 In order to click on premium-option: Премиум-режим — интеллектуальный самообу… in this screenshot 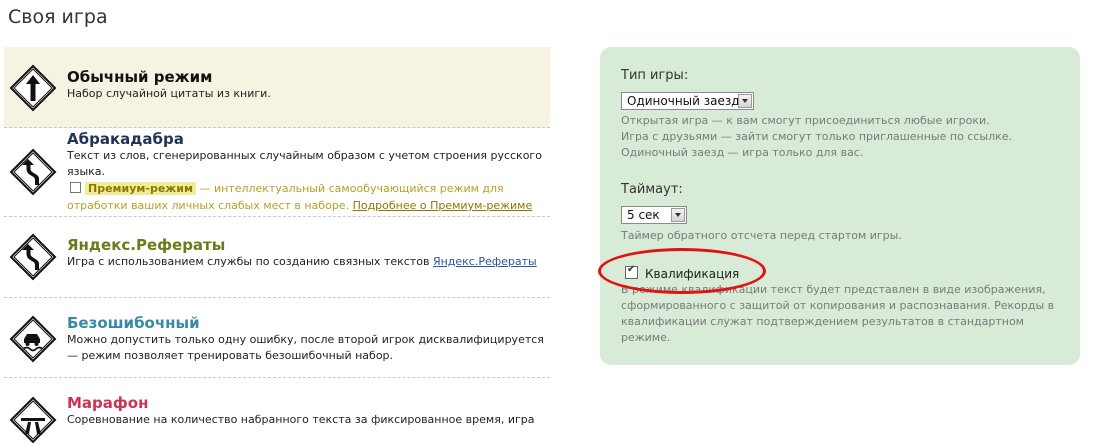, I will do `click(306, 197)`.